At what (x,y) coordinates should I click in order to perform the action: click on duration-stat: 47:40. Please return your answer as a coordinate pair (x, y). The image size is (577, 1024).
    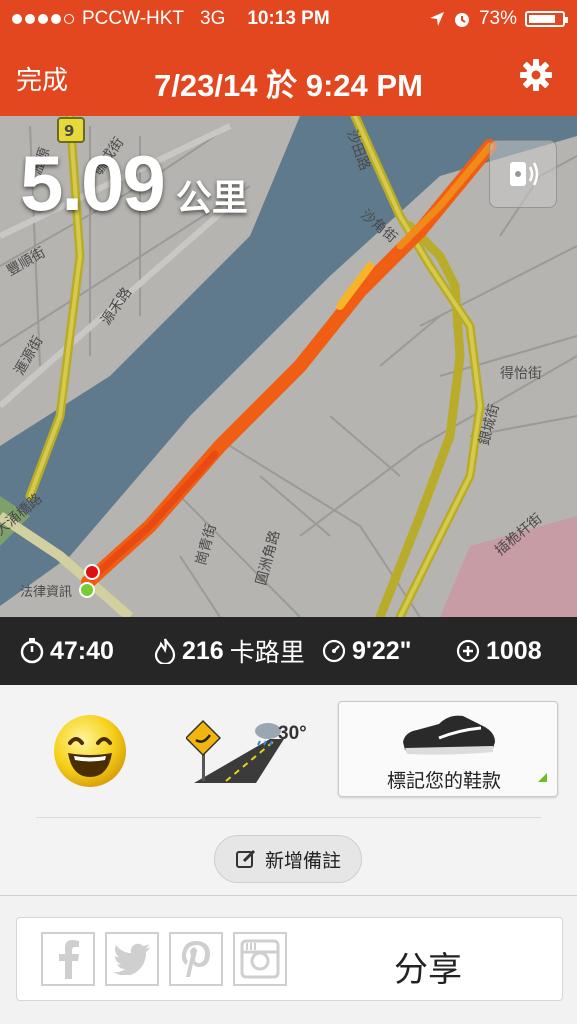
    Looking at the image, I should click on (67, 651).